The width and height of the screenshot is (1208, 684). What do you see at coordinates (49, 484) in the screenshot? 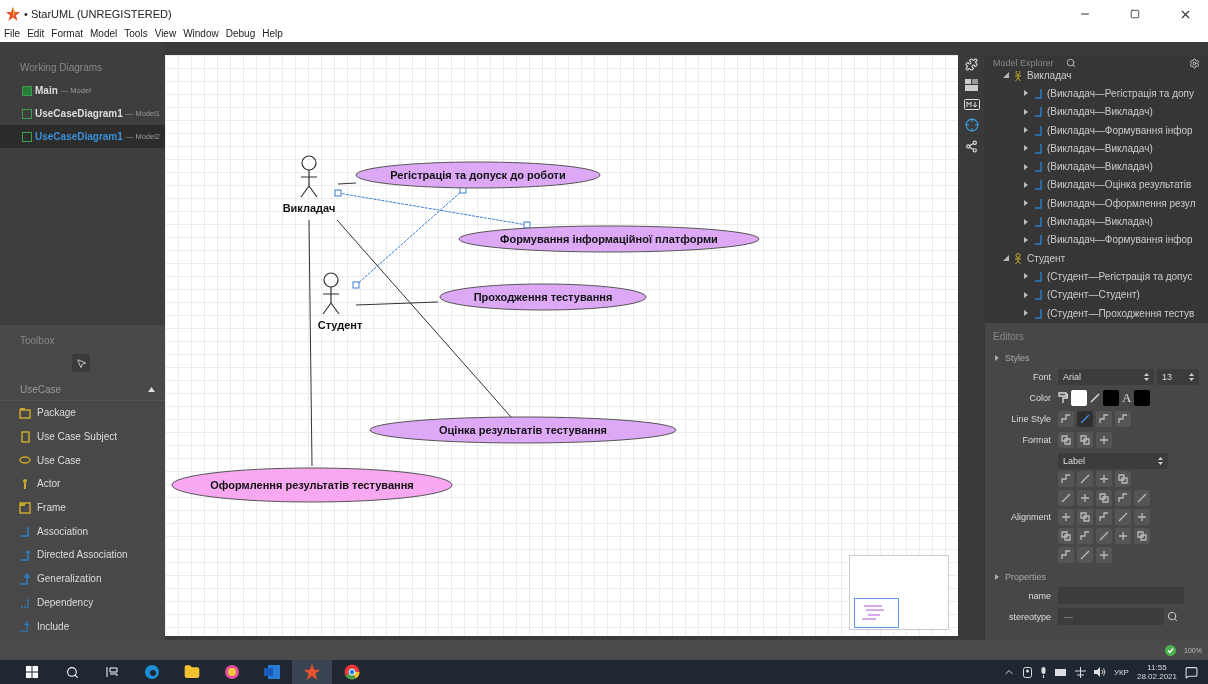
I see `tool-item: Actor` at bounding box center [49, 484].